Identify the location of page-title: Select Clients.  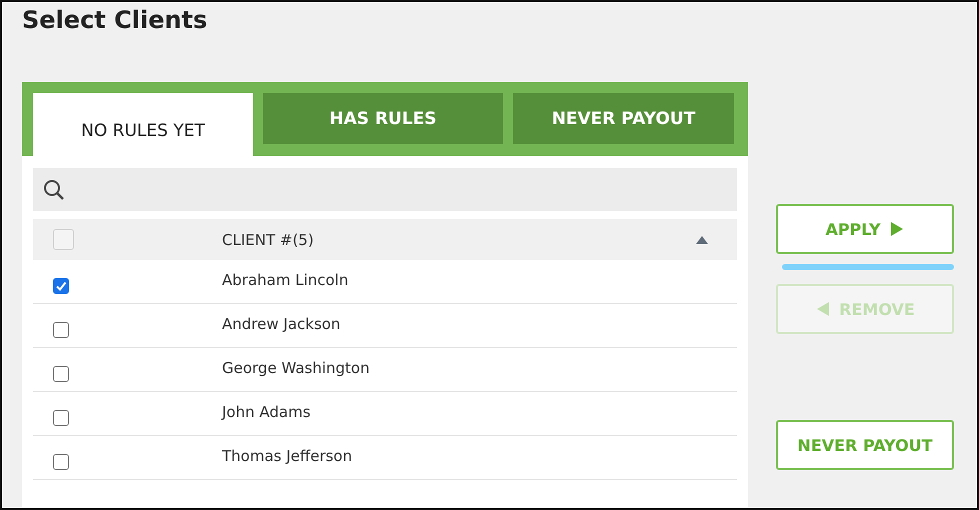
(115, 20).